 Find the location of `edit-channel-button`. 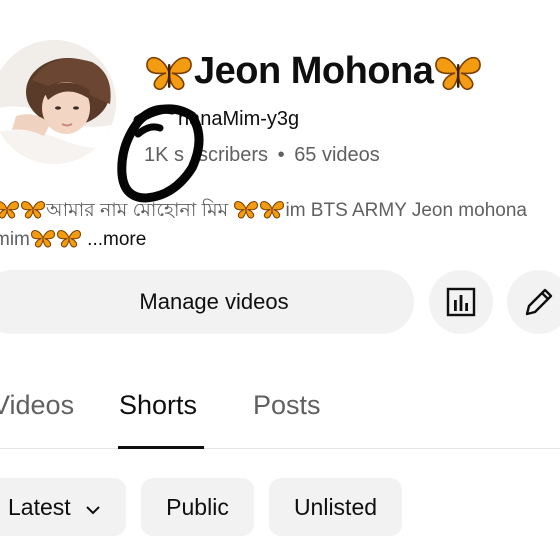

edit-channel-button is located at coordinates (533, 302).